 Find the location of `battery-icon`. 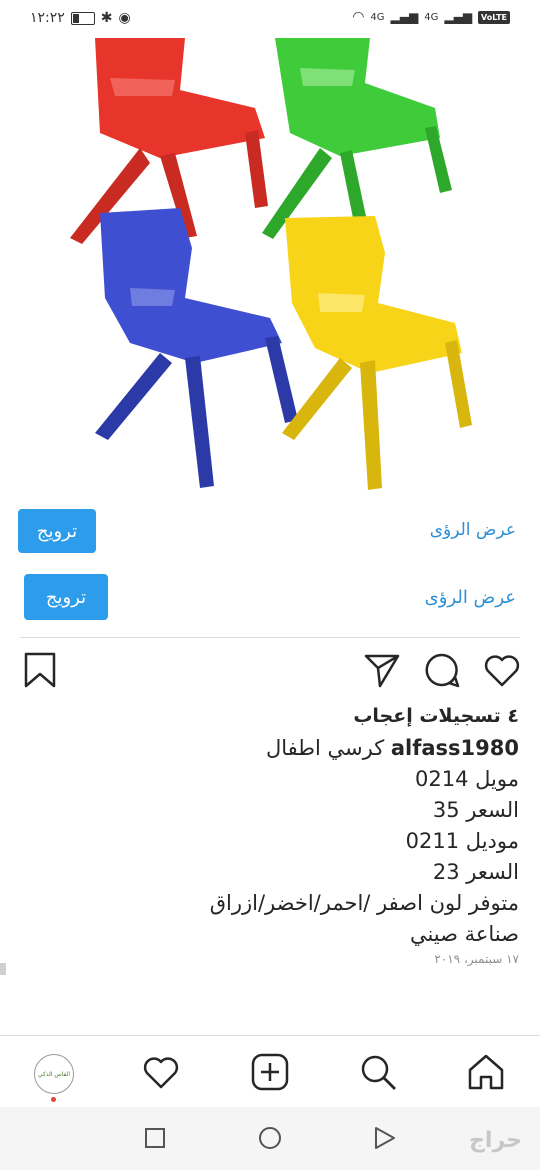

battery-icon is located at coordinates (82, 18).